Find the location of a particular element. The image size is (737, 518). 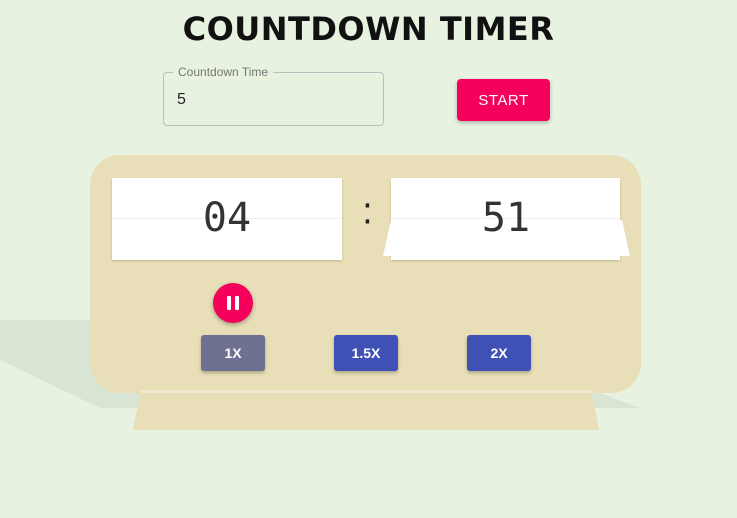

speed-1-5x-button: 1.5X is located at coordinates (366, 353).